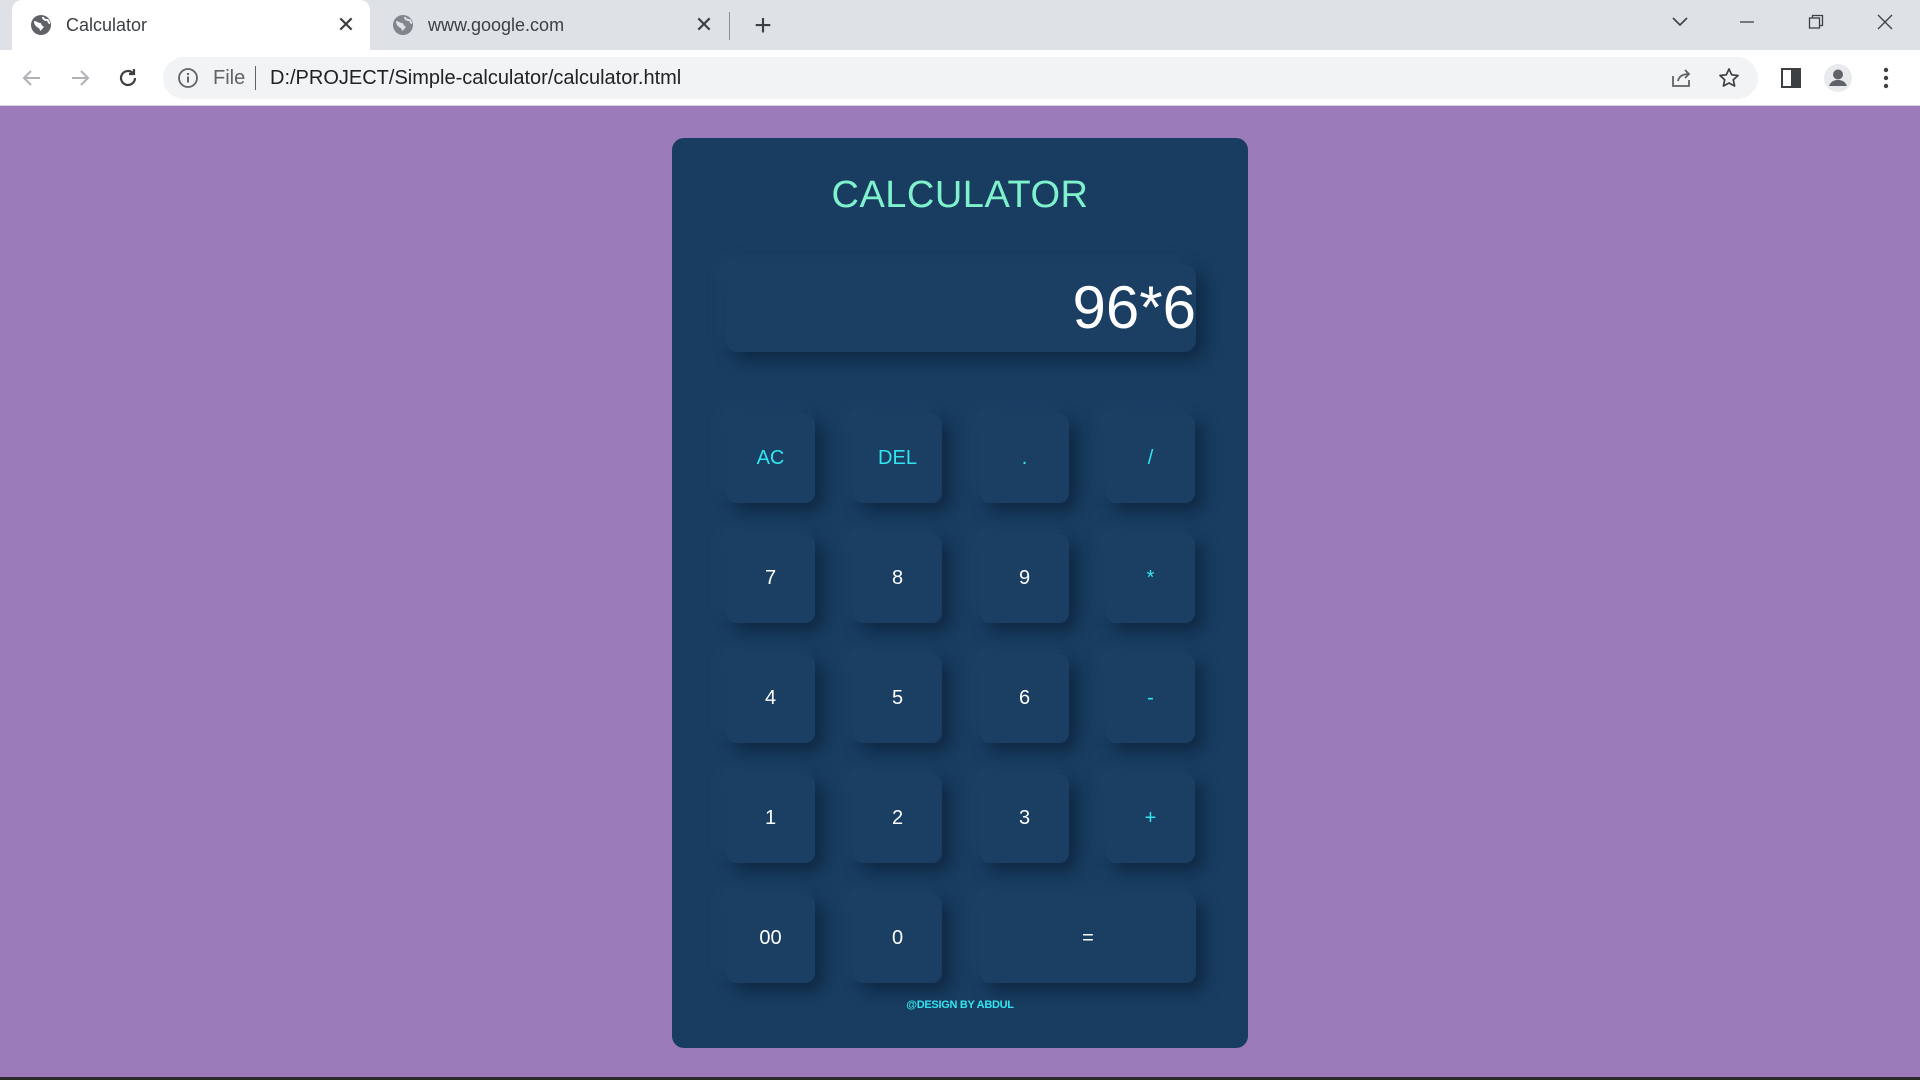 This screenshot has height=1080, width=1920. What do you see at coordinates (770, 818) in the screenshot?
I see `key-1-button: 1` at bounding box center [770, 818].